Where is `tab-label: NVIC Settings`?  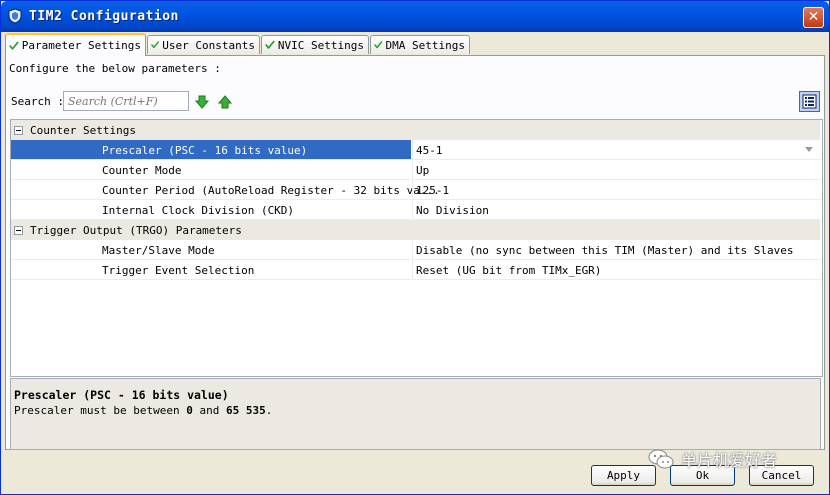 tab-label: NVIC Settings is located at coordinates (320, 45).